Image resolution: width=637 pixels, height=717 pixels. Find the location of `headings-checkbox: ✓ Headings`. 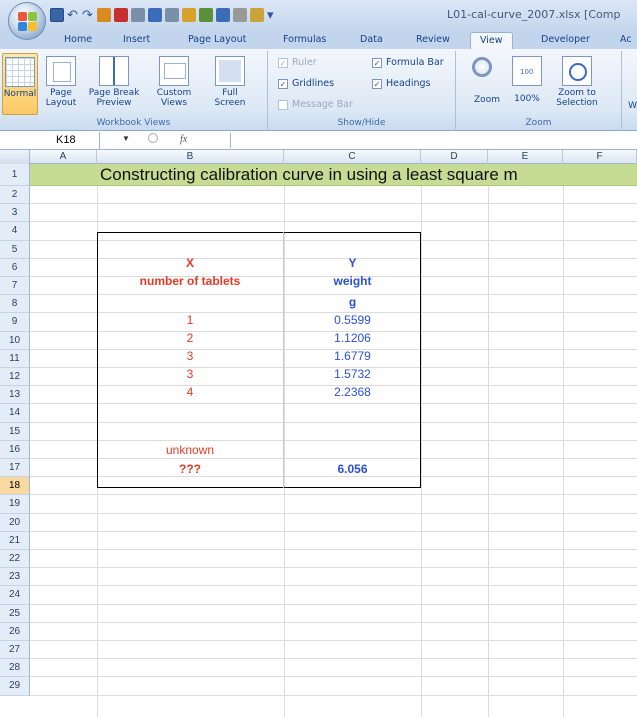

headings-checkbox: ✓ Headings is located at coordinates (401, 83).